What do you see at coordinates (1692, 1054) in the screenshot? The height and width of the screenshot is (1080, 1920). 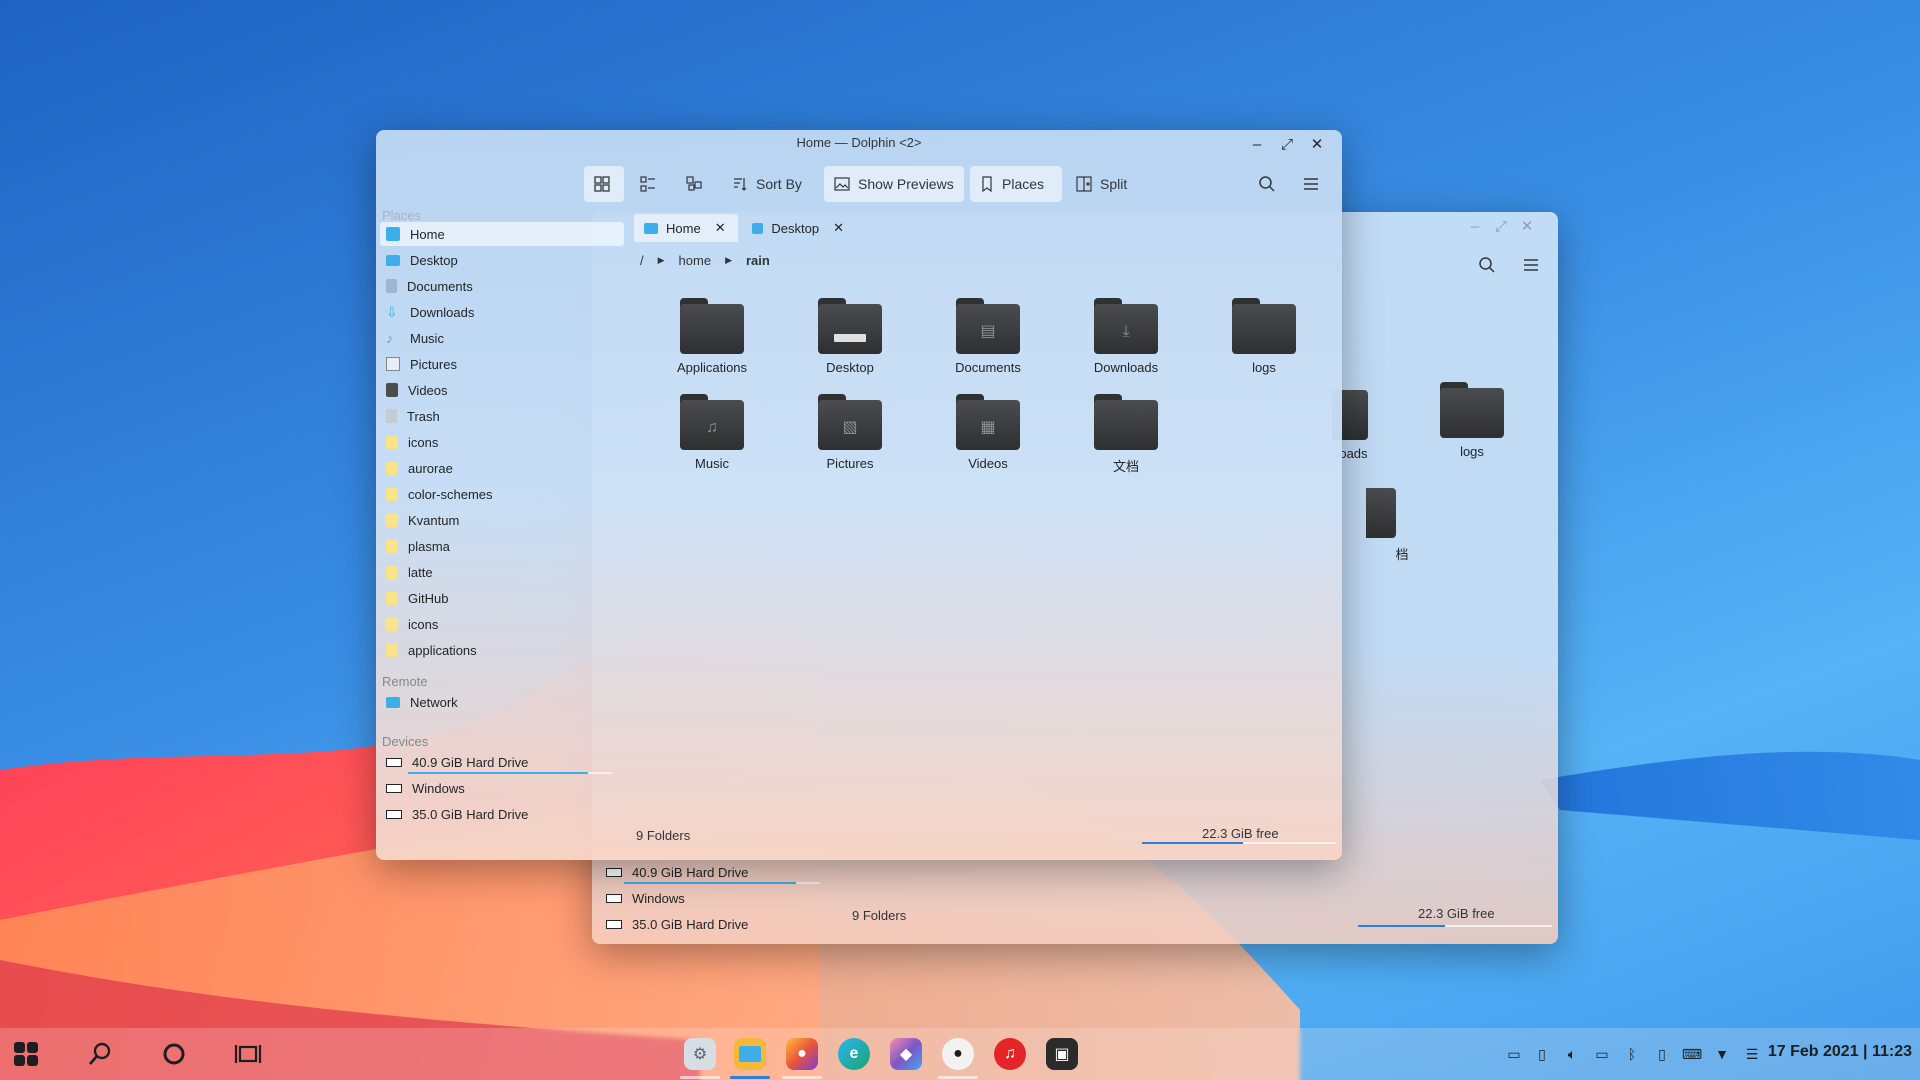 I see `keyboard-icon: ⌨` at bounding box center [1692, 1054].